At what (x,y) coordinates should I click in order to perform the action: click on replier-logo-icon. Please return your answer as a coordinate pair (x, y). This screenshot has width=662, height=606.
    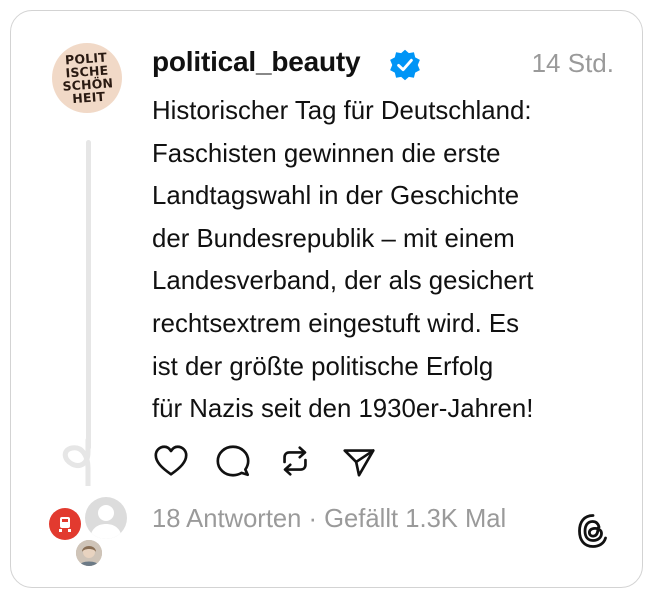
    Looking at the image, I should click on (65, 524).